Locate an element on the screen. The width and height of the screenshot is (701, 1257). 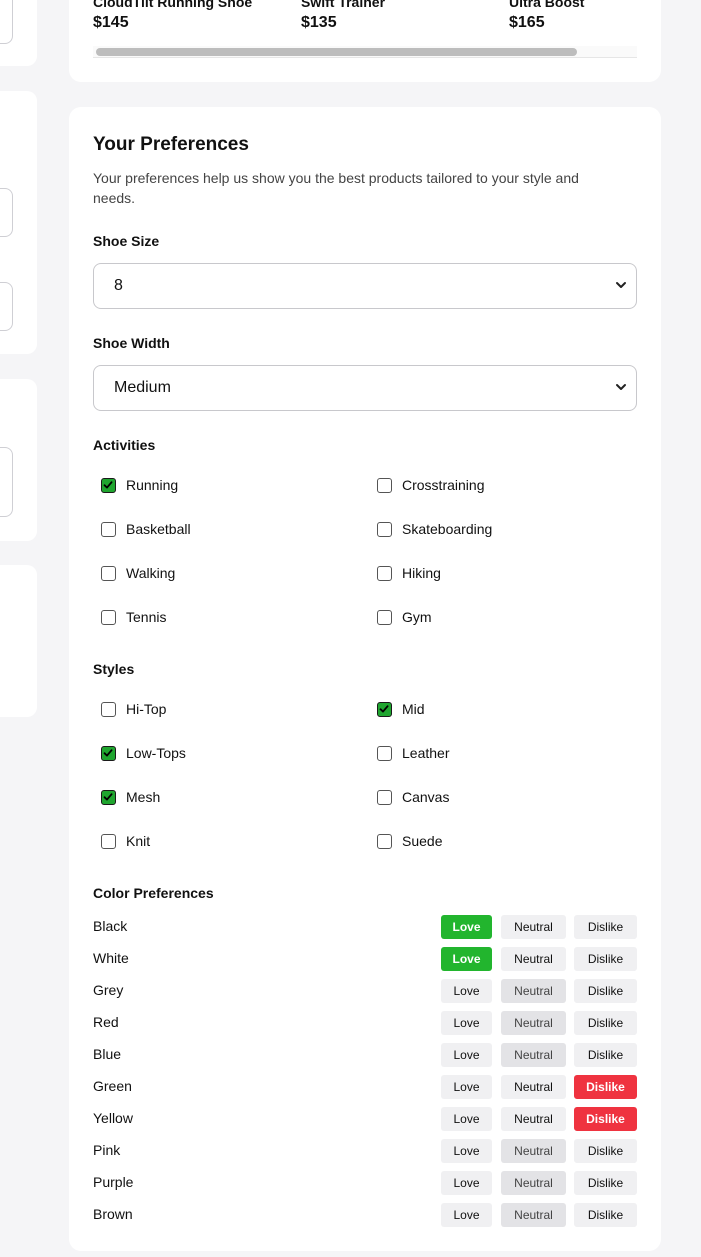
checkbox-label: Basketball is located at coordinates (158, 529).